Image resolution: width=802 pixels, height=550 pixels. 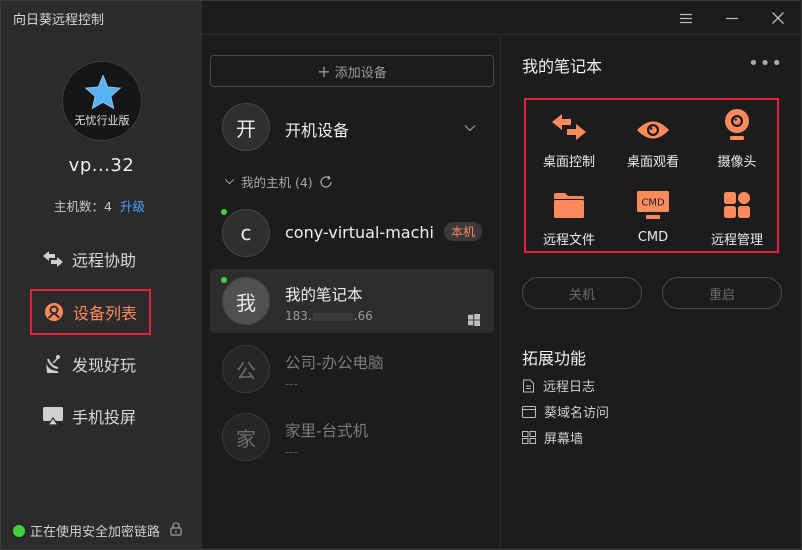 What do you see at coordinates (277, 182) in the screenshot?
I see `group-label: 我的主机 (4)` at bounding box center [277, 182].